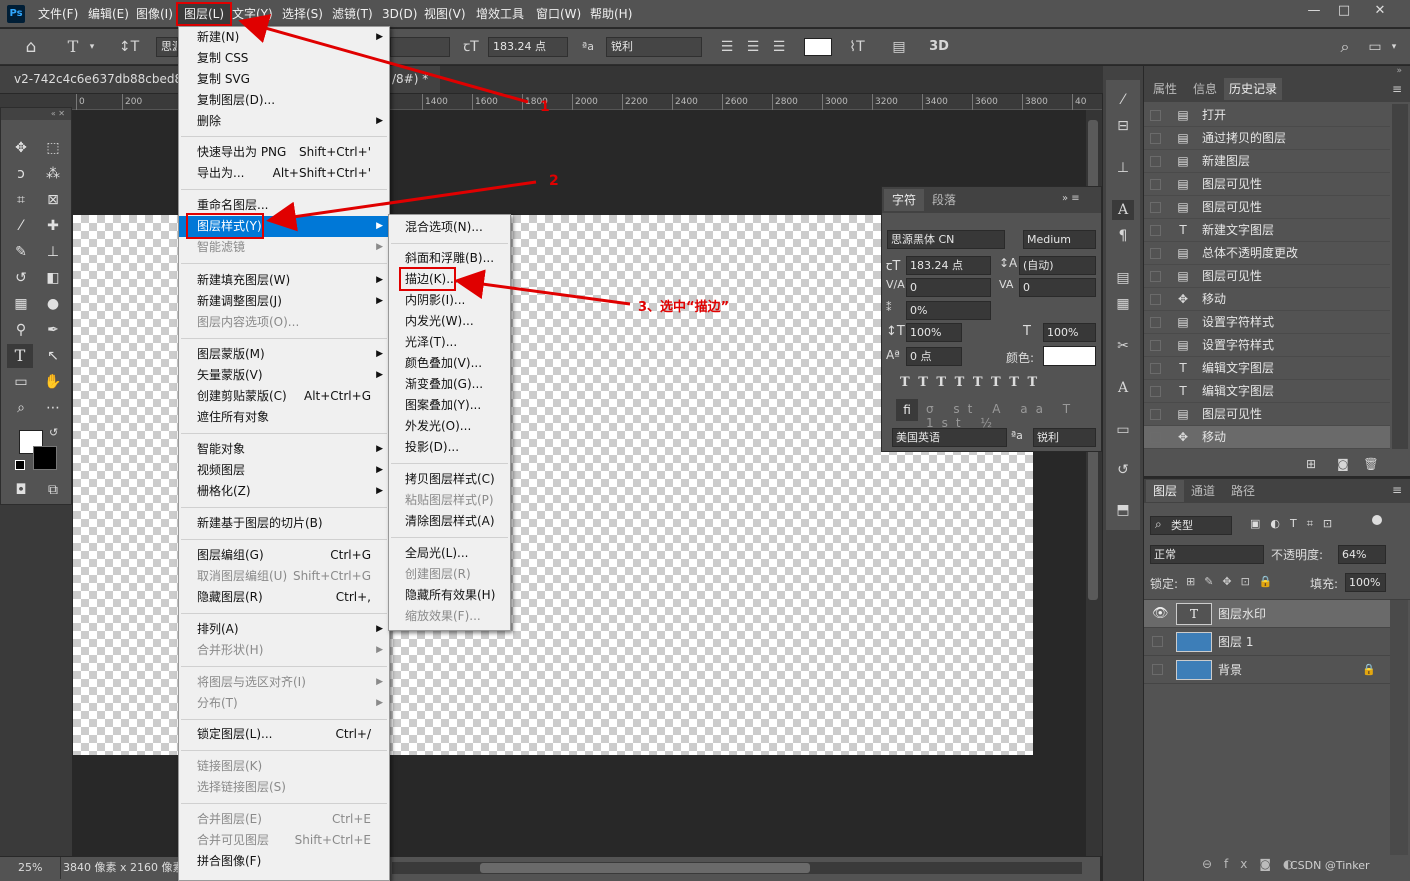 The image size is (1410, 881). I want to click on menu-item-distribute: 分布(T) ▶, so click(284, 703).